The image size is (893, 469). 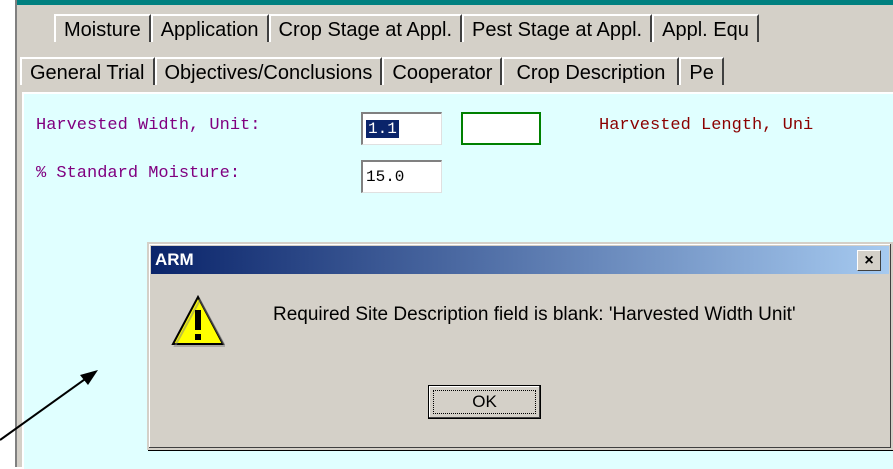 What do you see at coordinates (102, 28) in the screenshot?
I see `tab-moisture: Moisture` at bounding box center [102, 28].